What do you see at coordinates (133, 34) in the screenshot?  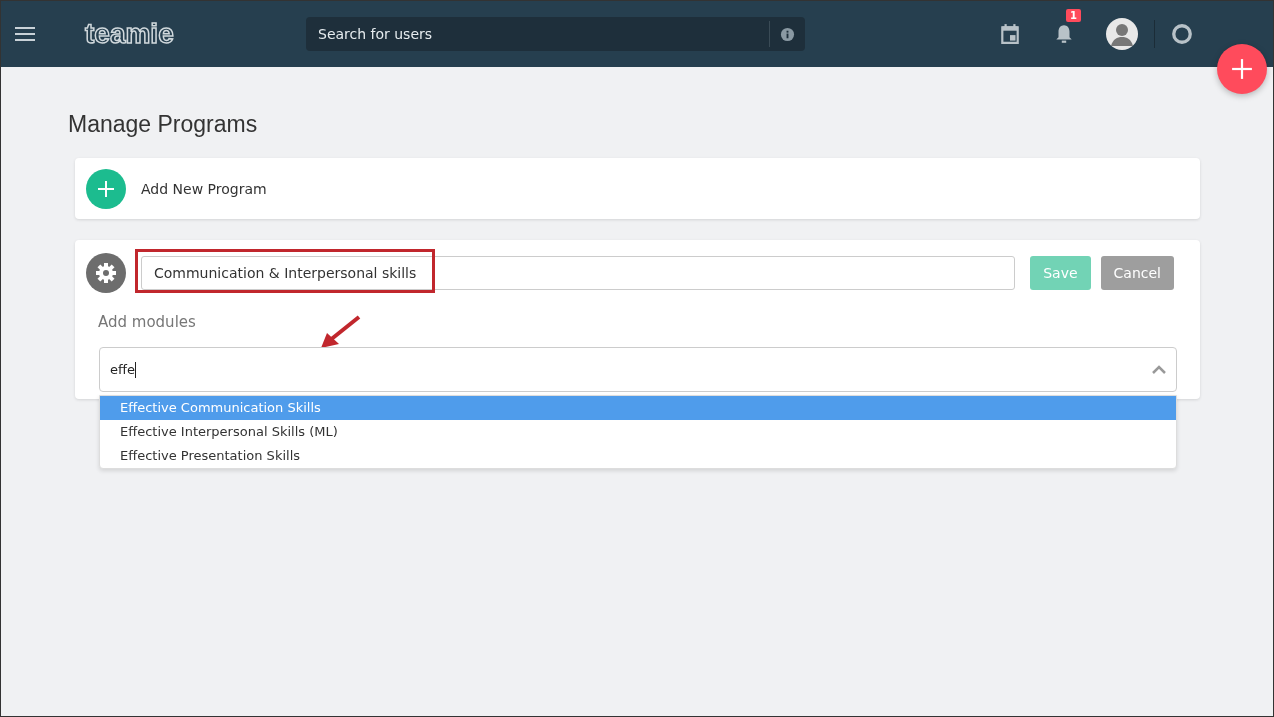 I see `logo: teamie` at bounding box center [133, 34].